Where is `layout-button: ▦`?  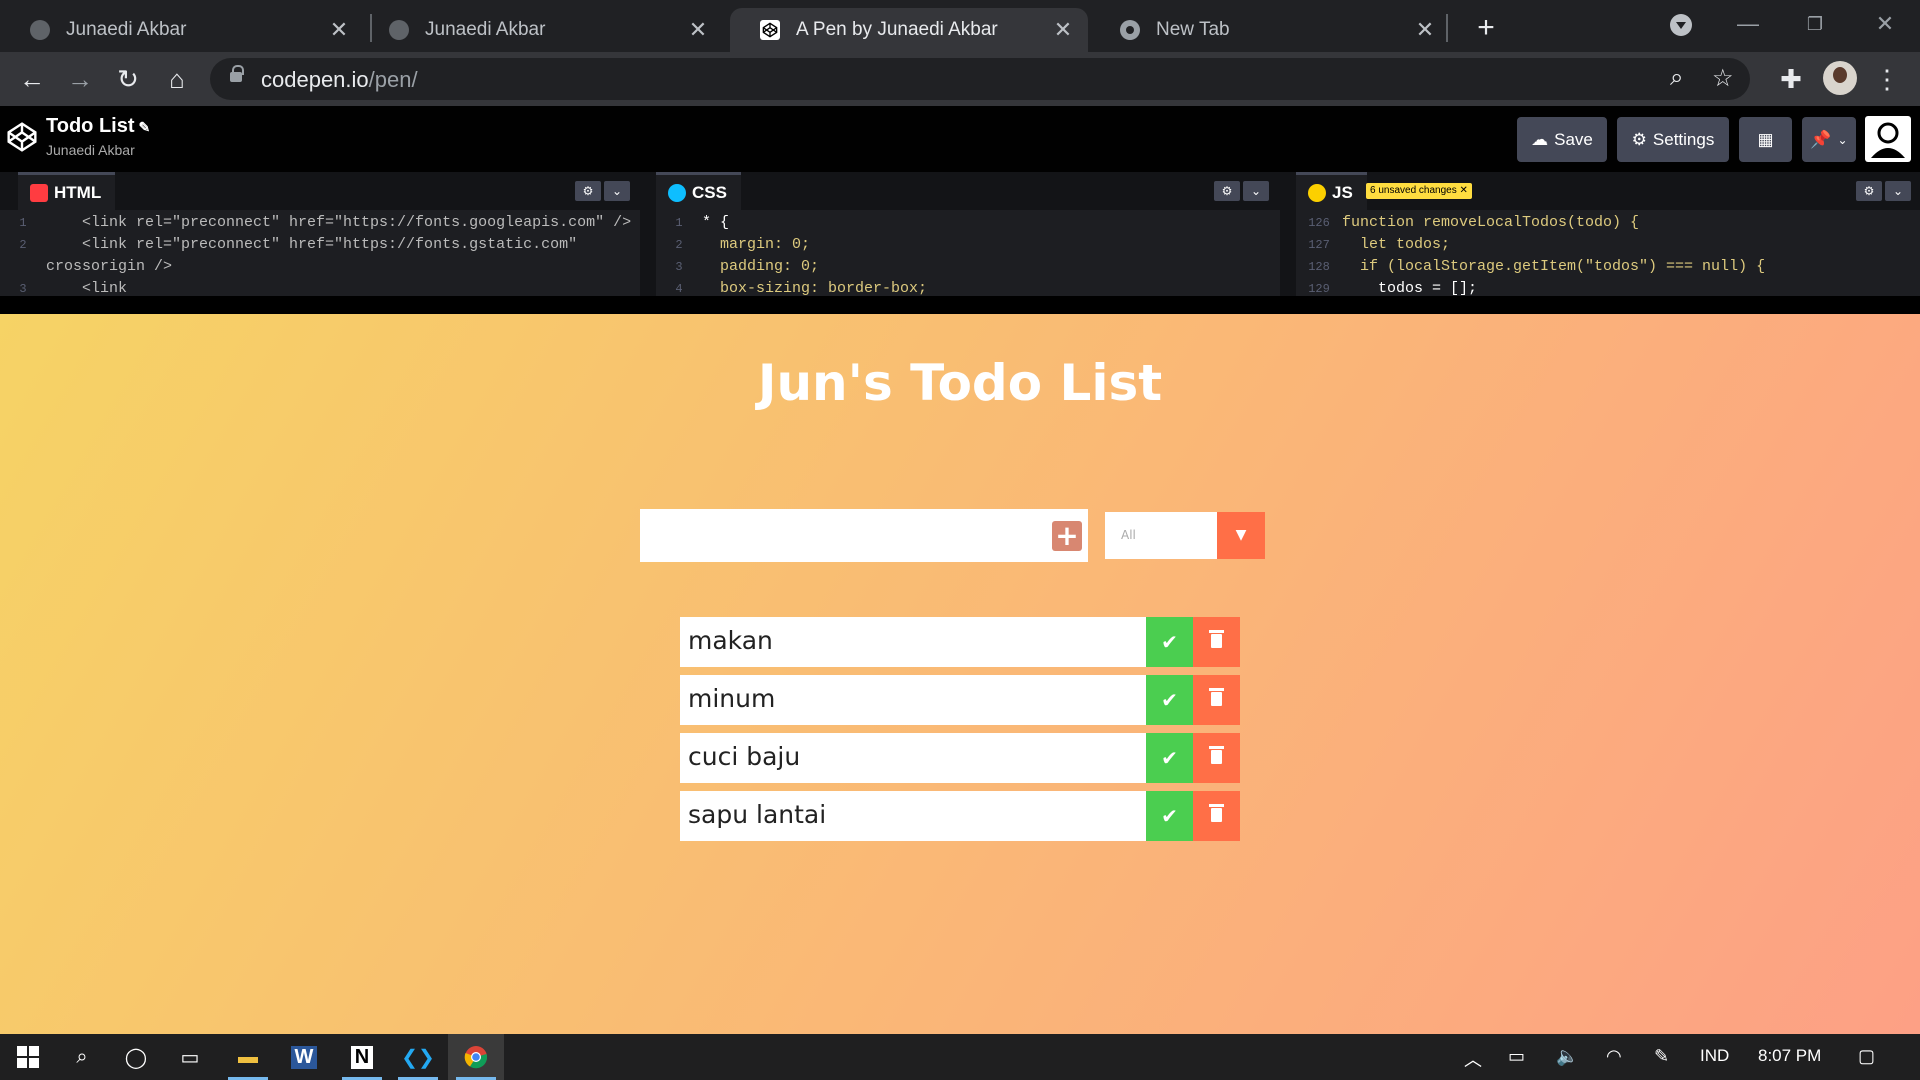
layout-button: ▦ is located at coordinates (1765, 139).